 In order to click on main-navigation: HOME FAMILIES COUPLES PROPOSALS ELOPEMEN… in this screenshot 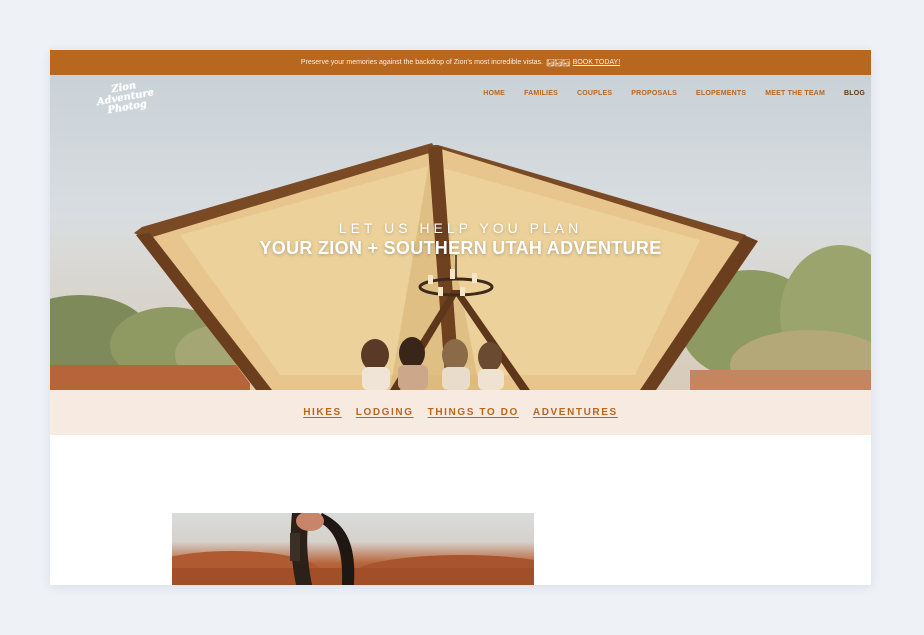, I will do `click(674, 93)`.